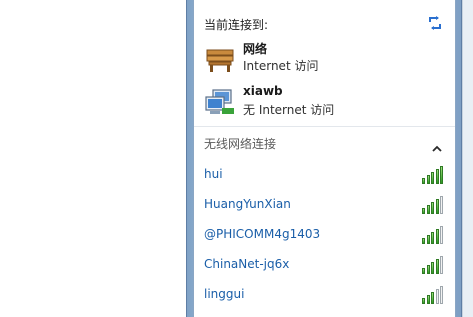 This screenshot has height=317, width=473. Describe the element at coordinates (324, 126) in the screenshot. I see `section-divider` at that location.